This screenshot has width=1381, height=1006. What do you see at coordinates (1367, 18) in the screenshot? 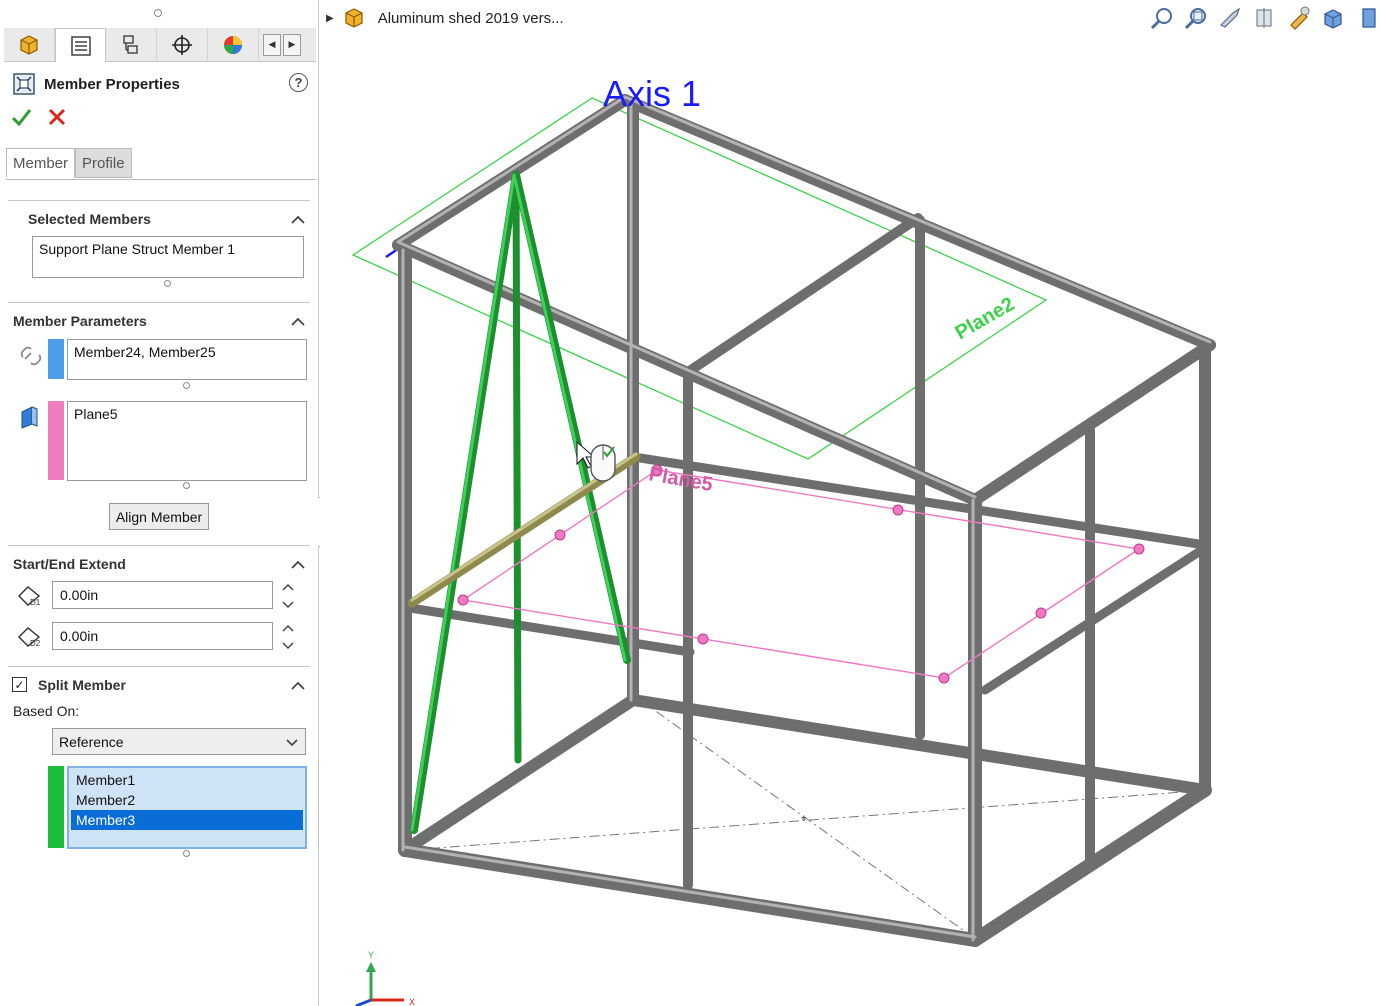
I see `display-style-icon` at bounding box center [1367, 18].